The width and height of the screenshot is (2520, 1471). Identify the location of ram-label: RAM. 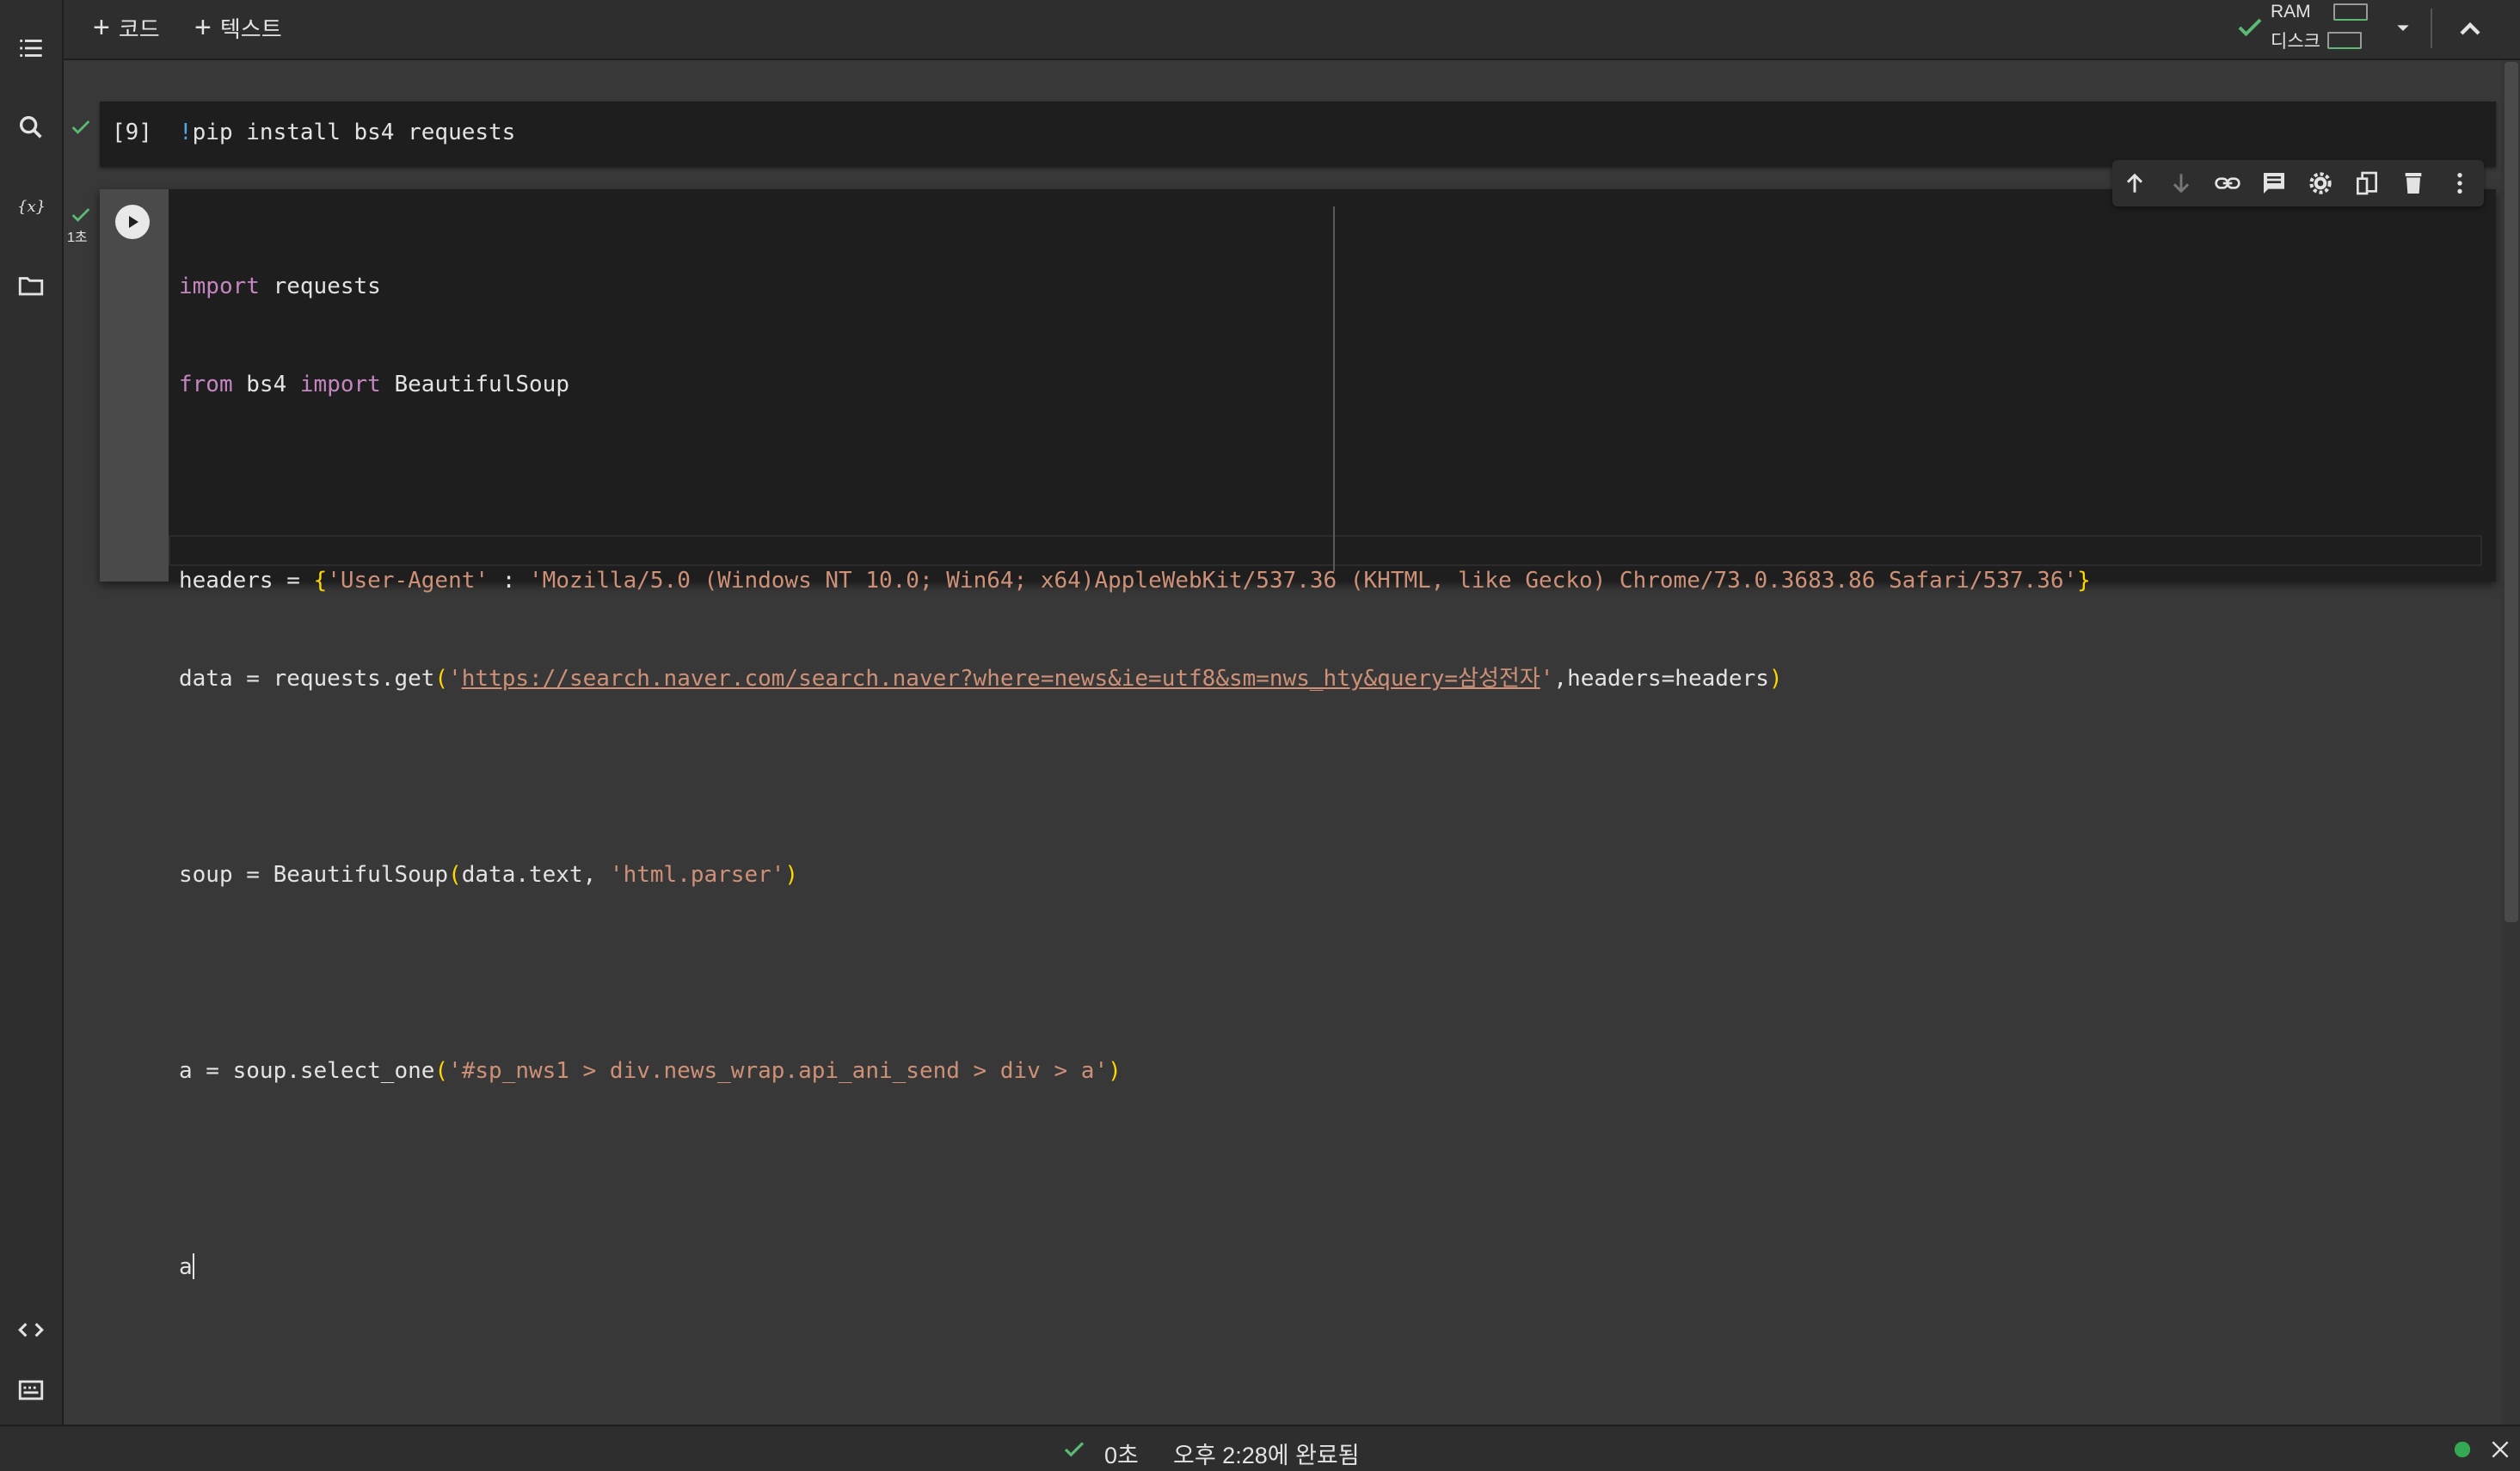
(2291, 12).